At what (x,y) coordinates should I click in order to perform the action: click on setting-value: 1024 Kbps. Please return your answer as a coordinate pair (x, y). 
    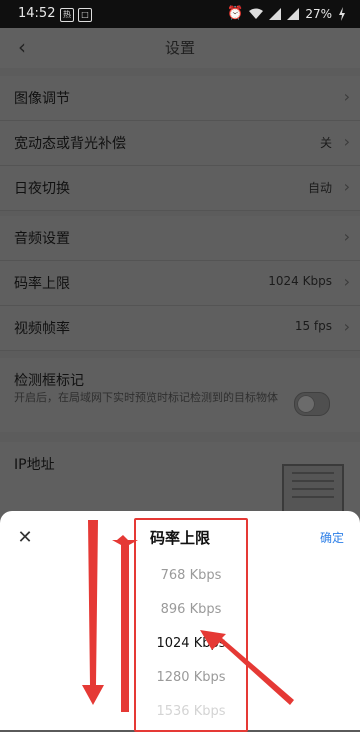
    Looking at the image, I should click on (300, 281).